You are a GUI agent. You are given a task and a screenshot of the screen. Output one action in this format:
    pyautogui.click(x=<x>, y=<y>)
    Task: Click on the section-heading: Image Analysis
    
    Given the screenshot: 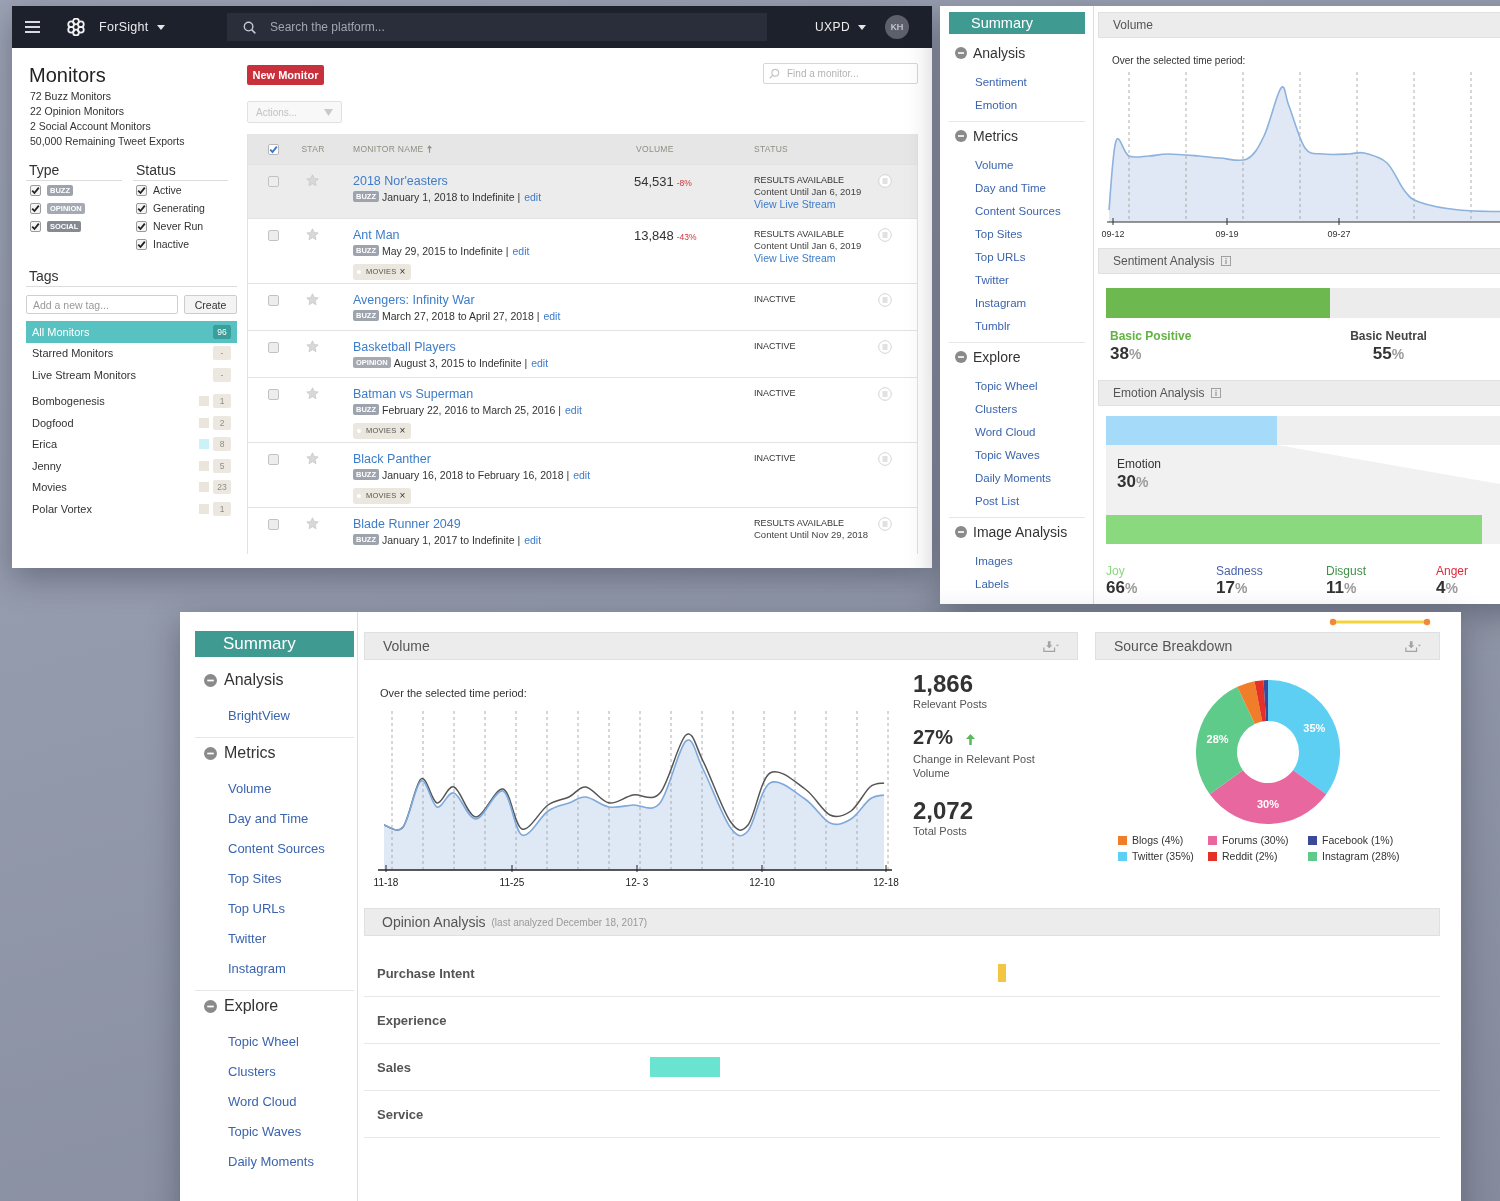 What is the action you would take?
    pyautogui.click(x=1020, y=531)
    